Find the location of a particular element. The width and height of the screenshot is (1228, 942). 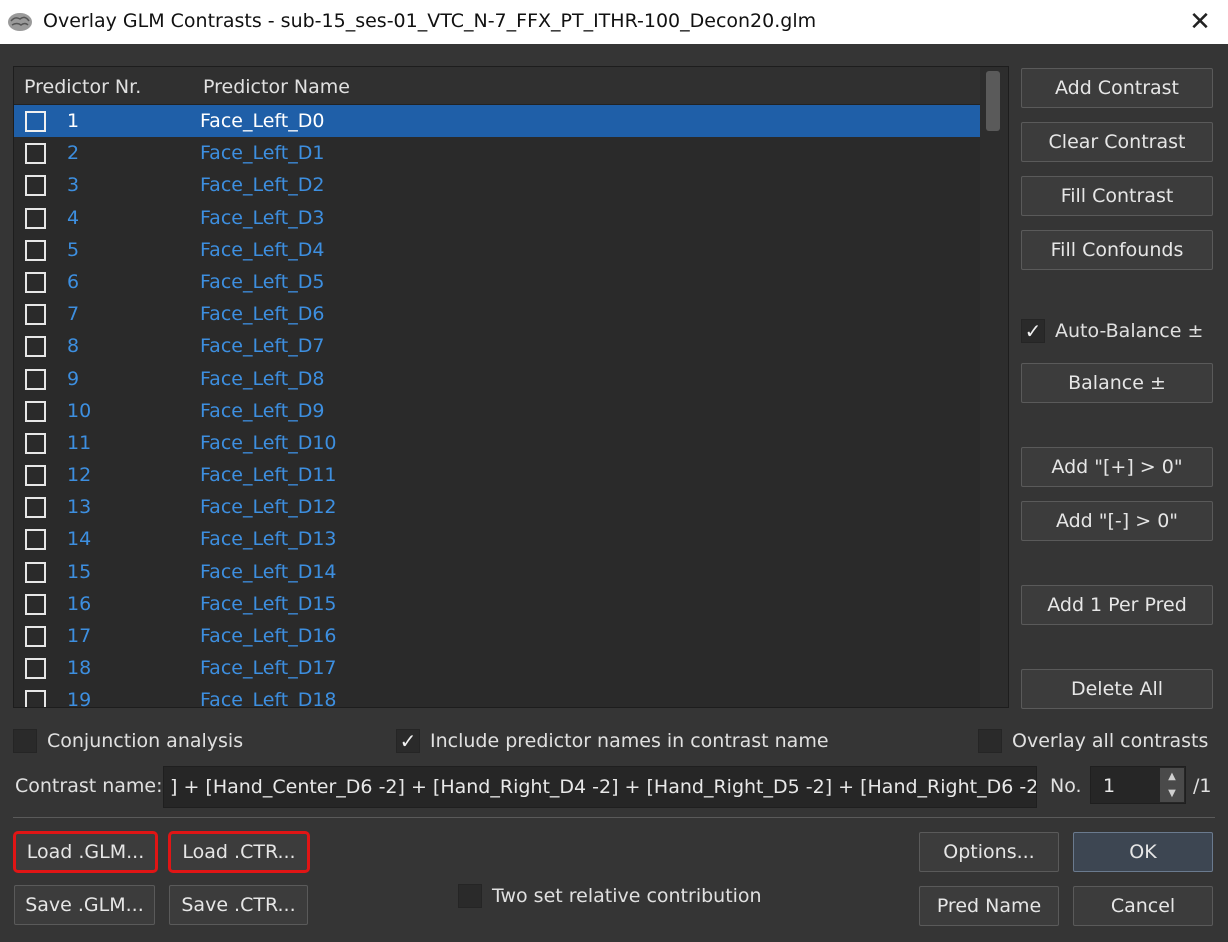

add-positive-button: Add "[+] > 0" is located at coordinates (1117, 467).